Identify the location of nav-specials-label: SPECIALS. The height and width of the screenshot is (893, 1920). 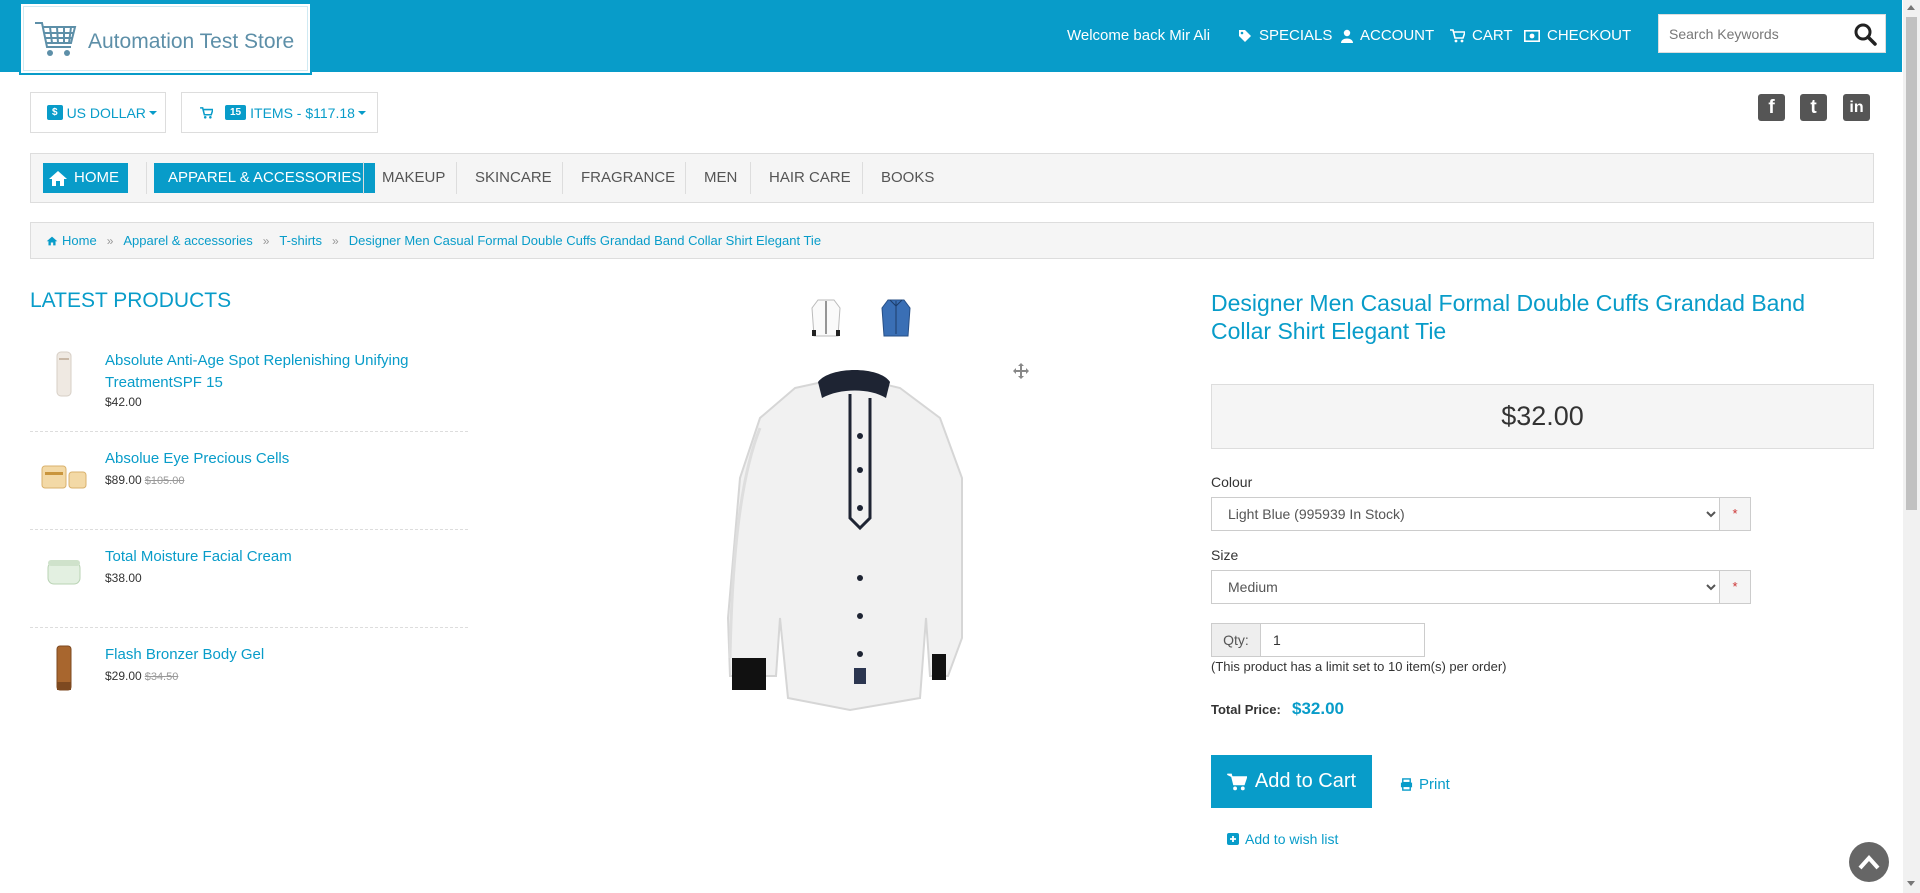
(1296, 35).